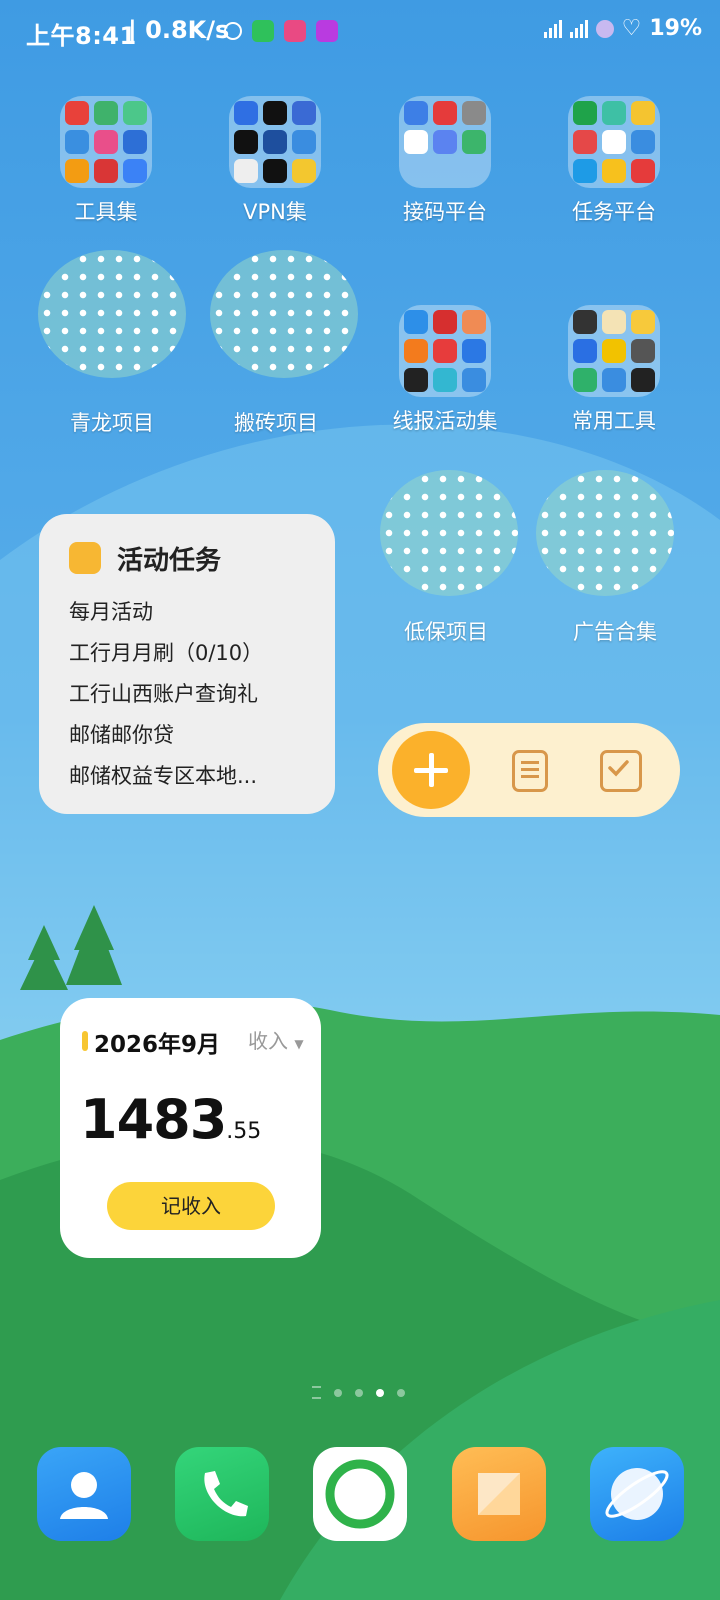  What do you see at coordinates (675, 28) in the screenshot?
I see `battery-level: 19%` at bounding box center [675, 28].